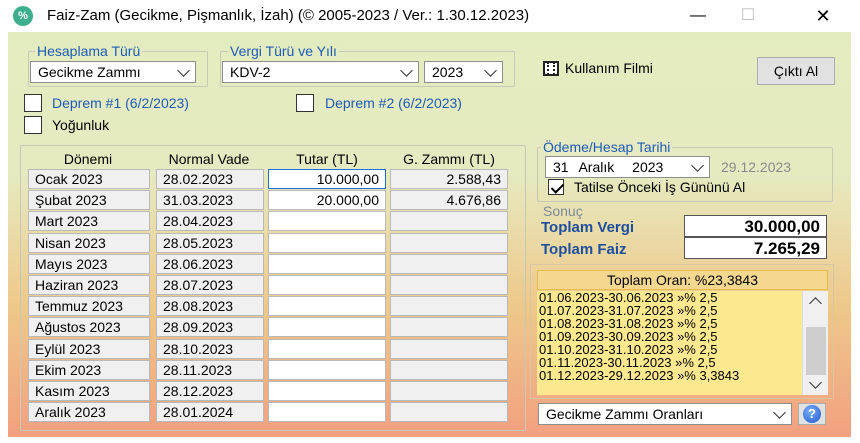 The image size is (860, 443). I want to click on app-icon: %, so click(23, 16).